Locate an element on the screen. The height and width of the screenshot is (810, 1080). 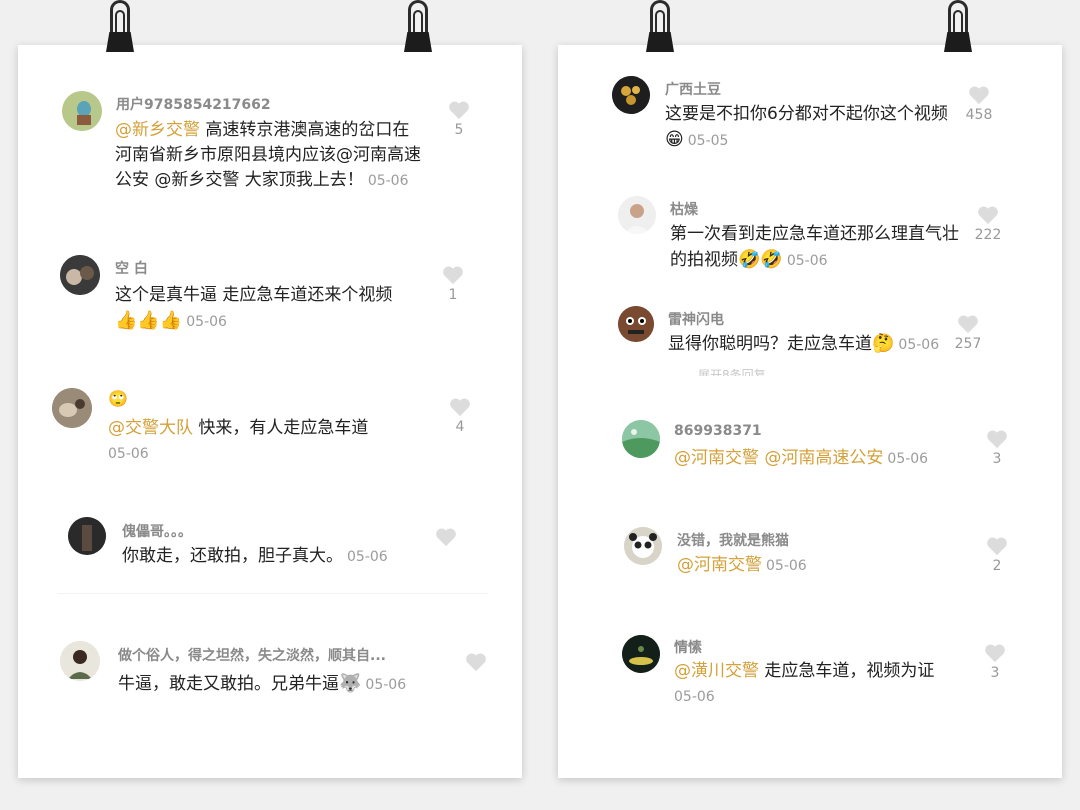
username: 空 白 is located at coordinates (131, 268).